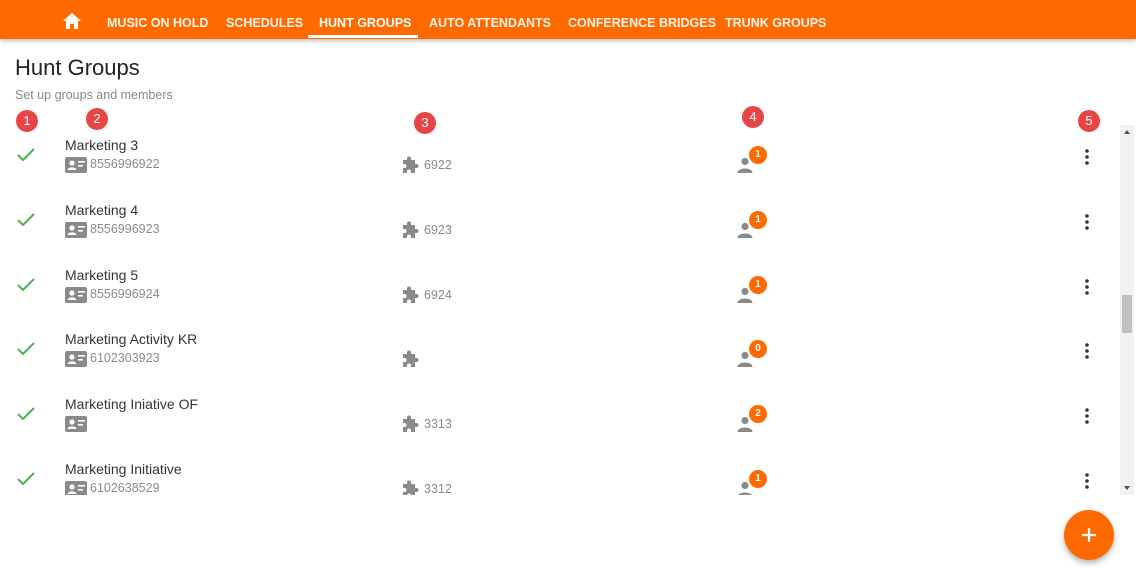 The height and width of the screenshot is (578, 1136). Describe the element at coordinates (157, 19) in the screenshot. I see `tab-music-on-hold: MUSIC ON HOLD` at that location.